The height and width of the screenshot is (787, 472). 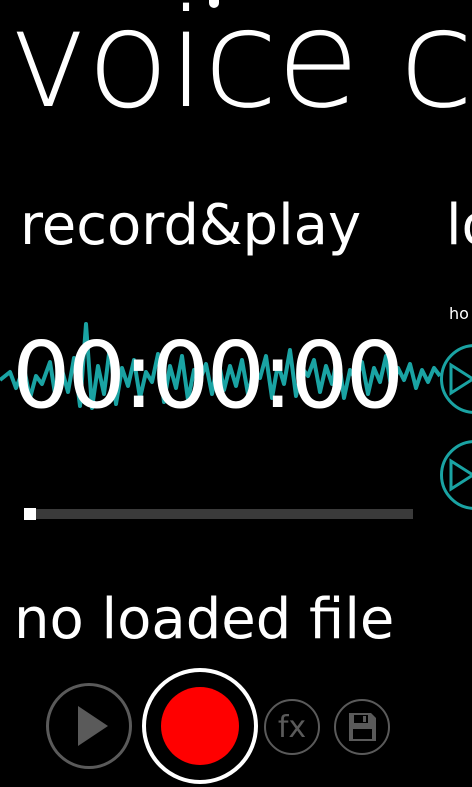 What do you see at coordinates (460, 379) in the screenshot?
I see `play-icon-peek` at bounding box center [460, 379].